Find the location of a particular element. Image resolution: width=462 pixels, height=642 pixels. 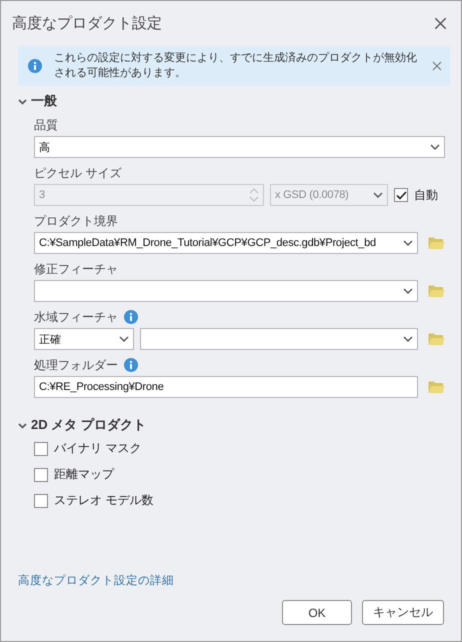

field-label: 修正フィーチャ is located at coordinates (76, 269).